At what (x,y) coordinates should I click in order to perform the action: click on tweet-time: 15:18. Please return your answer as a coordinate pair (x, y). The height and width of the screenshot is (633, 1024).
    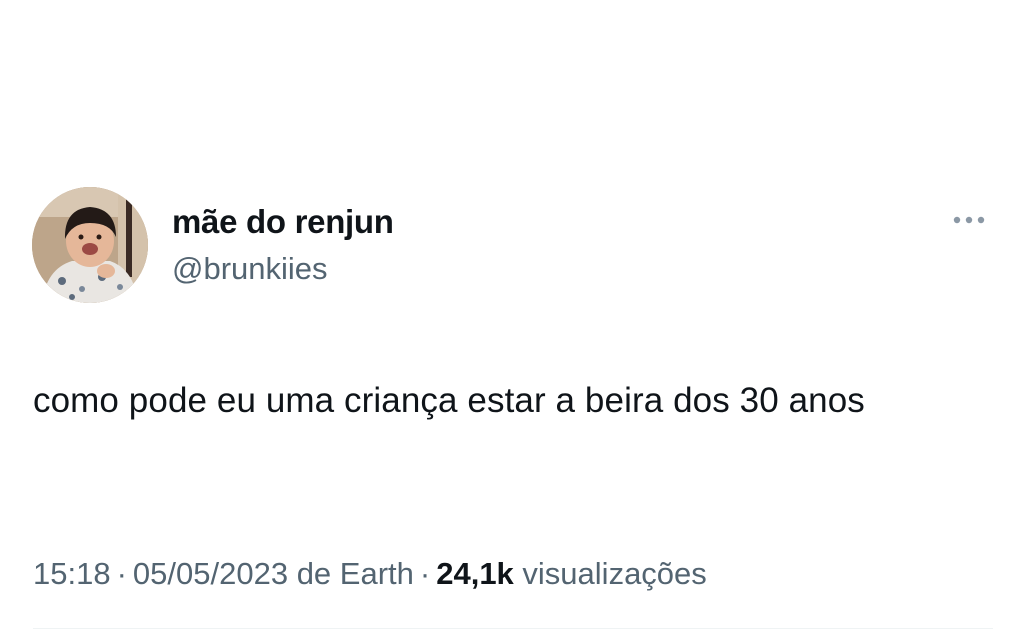
    Looking at the image, I should click on (72, 573).